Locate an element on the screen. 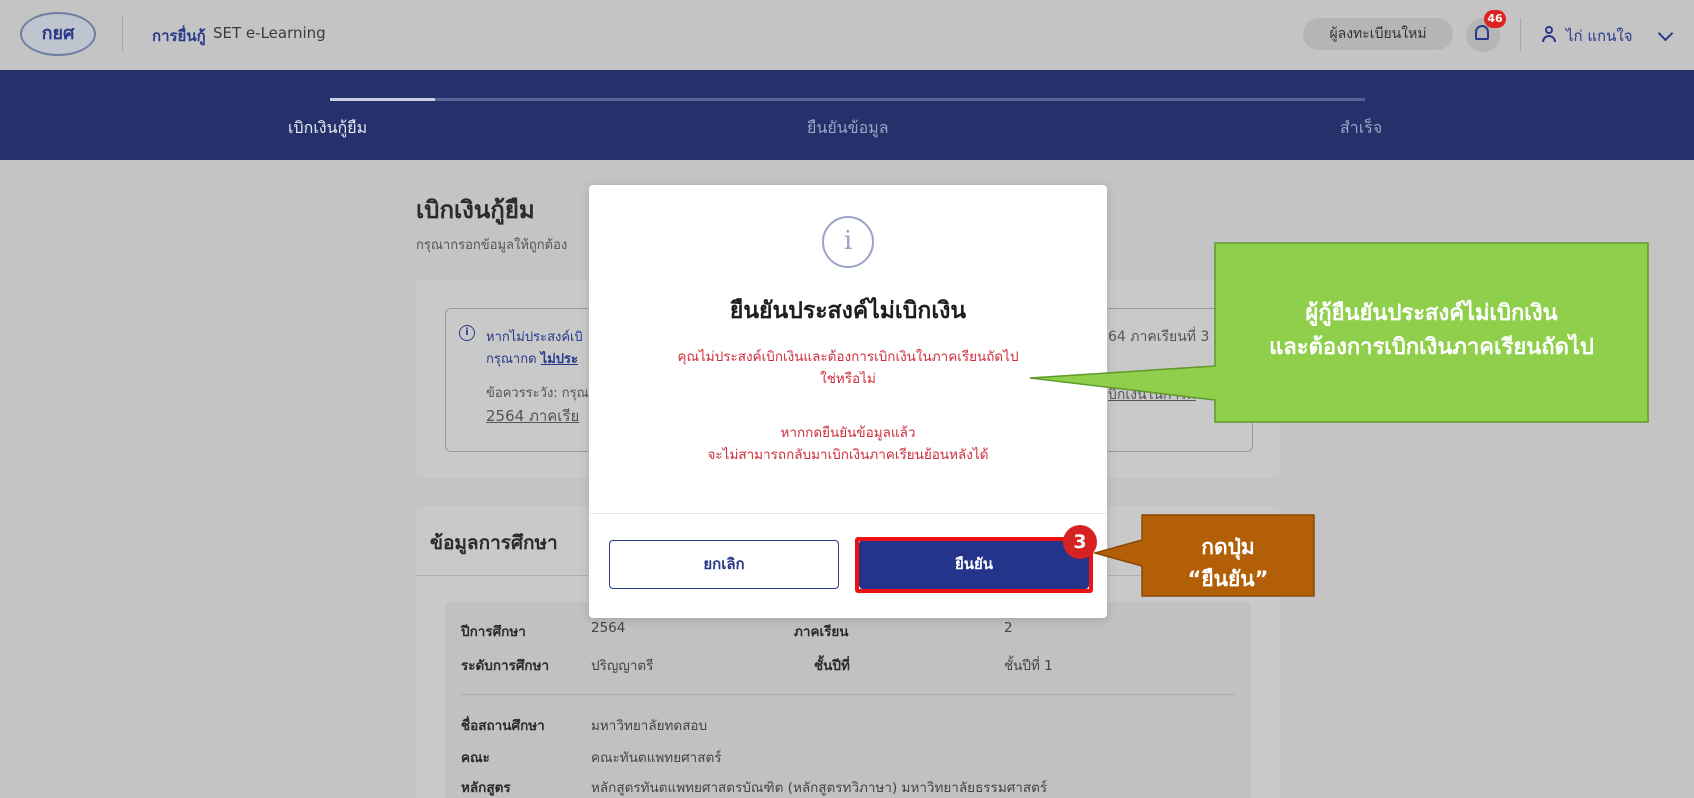  step-number-badge: 3 is located at coordinates (1080, 542).